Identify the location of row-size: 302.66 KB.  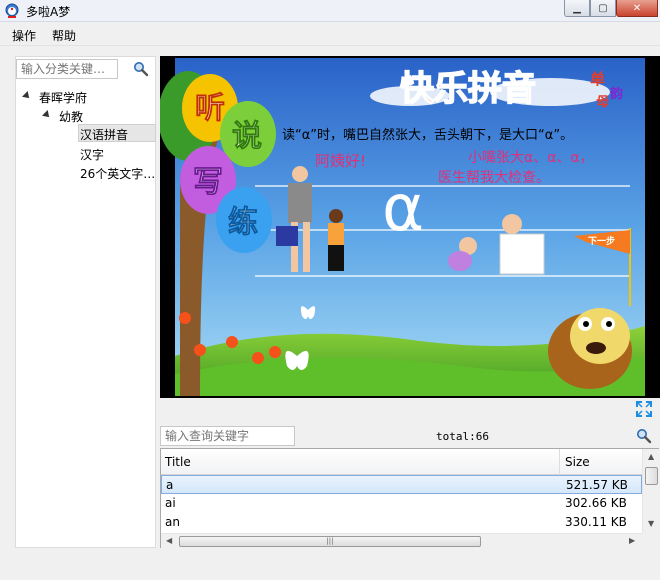
(596, 503).